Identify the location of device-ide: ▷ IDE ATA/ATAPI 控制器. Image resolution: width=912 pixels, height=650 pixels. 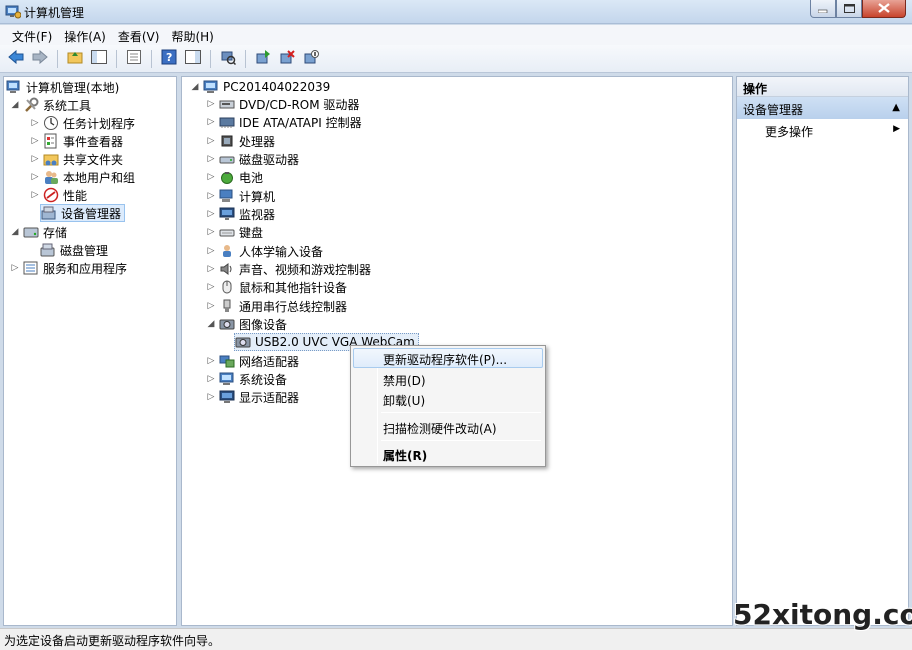
(284, 122).